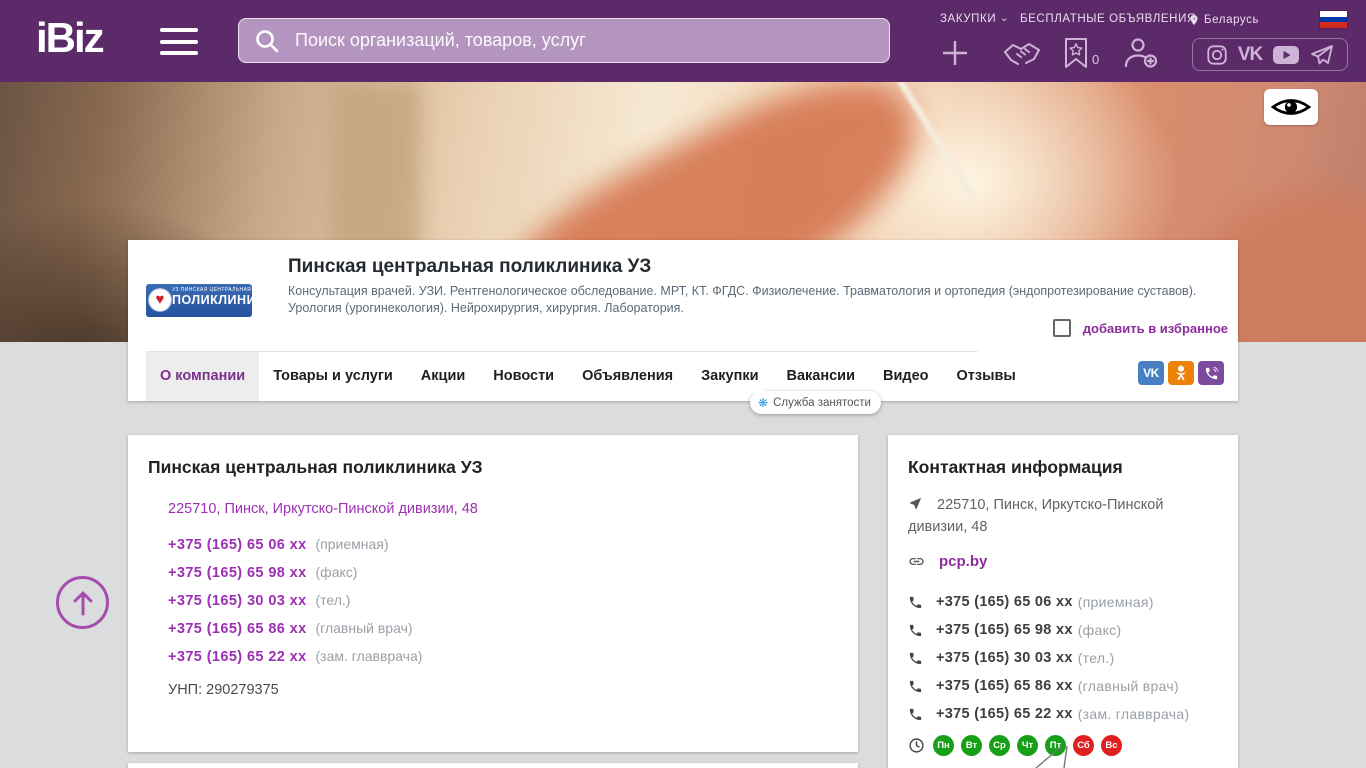 The width and height of the screenshot is (1366, 768). I want to click on tab-Видео: Видео, so click(906, 376).